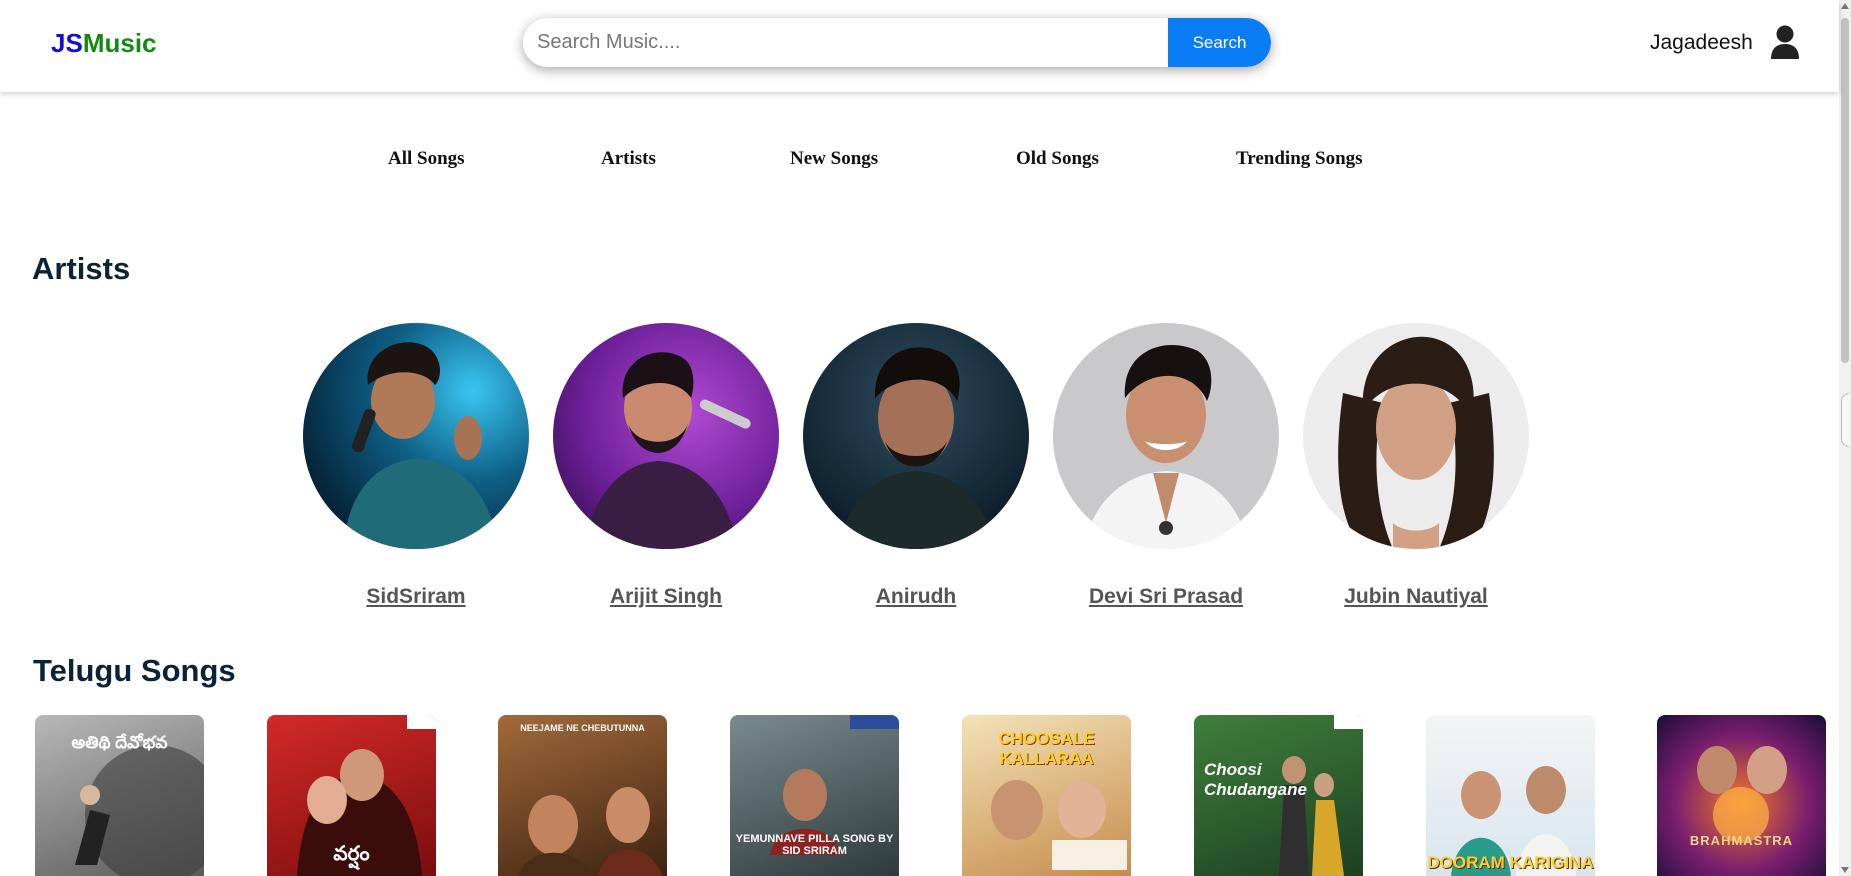 This screenshot has width=1851, height=876. What do you see at coordinates (1166, 597) in the screenshot?
I see `artist-name-link: Devi Sri Prasad` at bounding box center [1166, 597].